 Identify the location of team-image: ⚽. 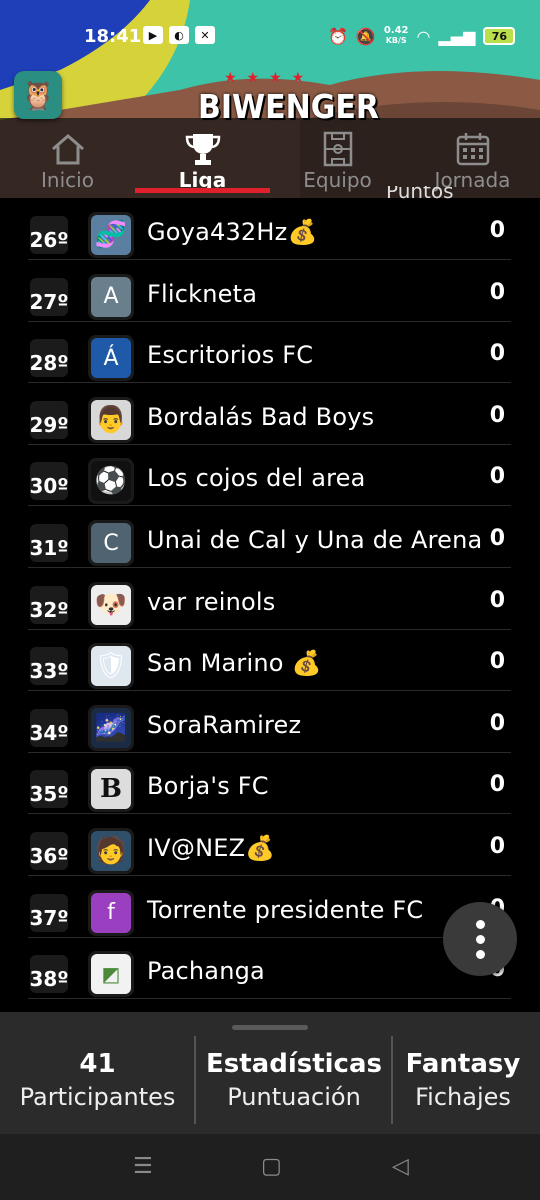
(111, 481).